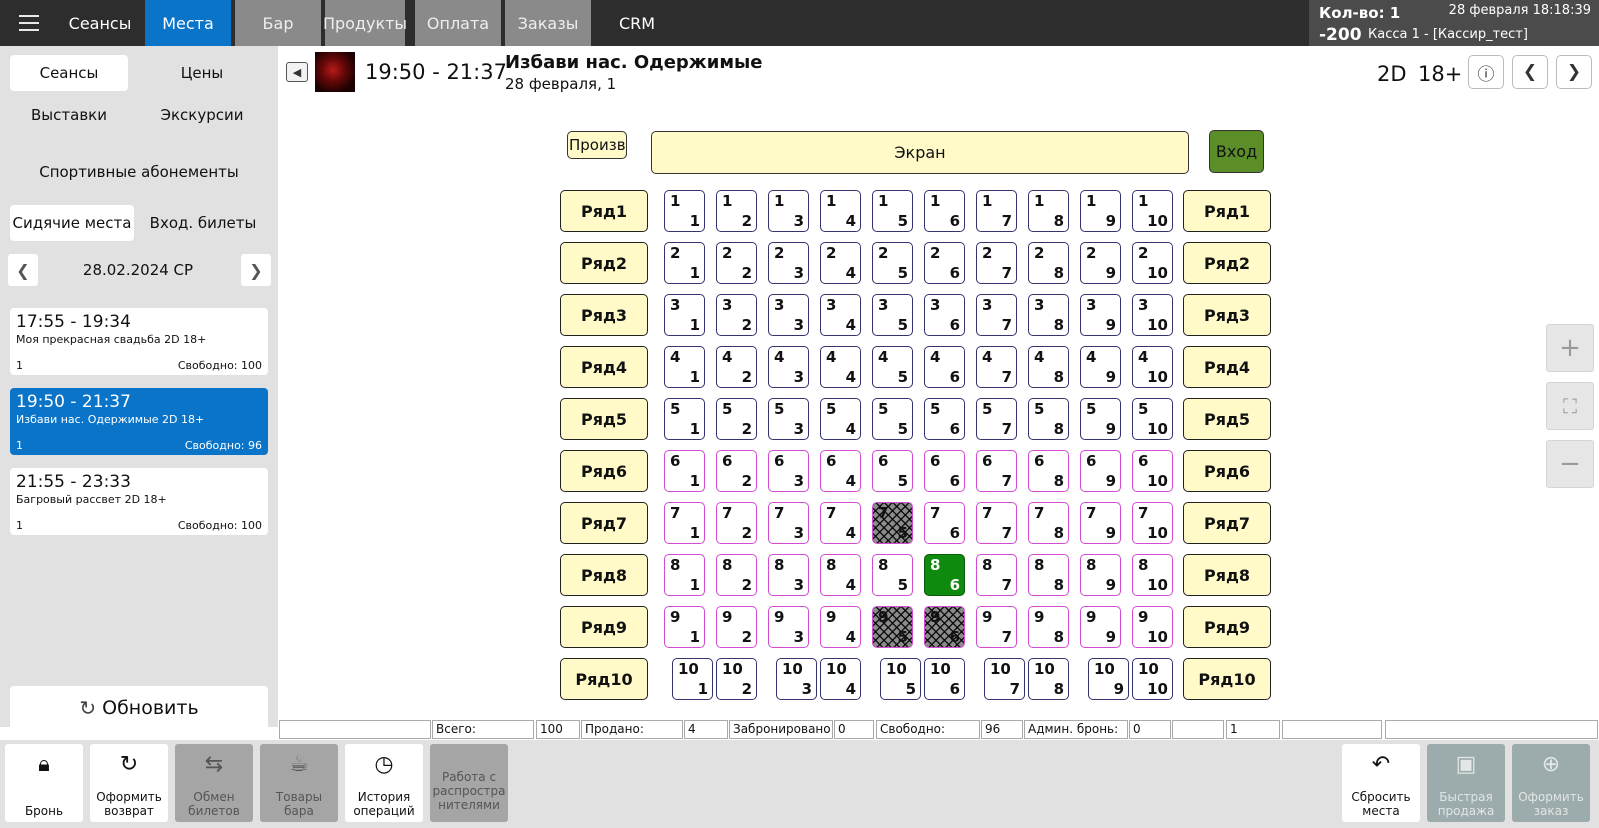  Describe the element at coordinates (840, 575) in the screenshot. I see `seat: 84` at that location.